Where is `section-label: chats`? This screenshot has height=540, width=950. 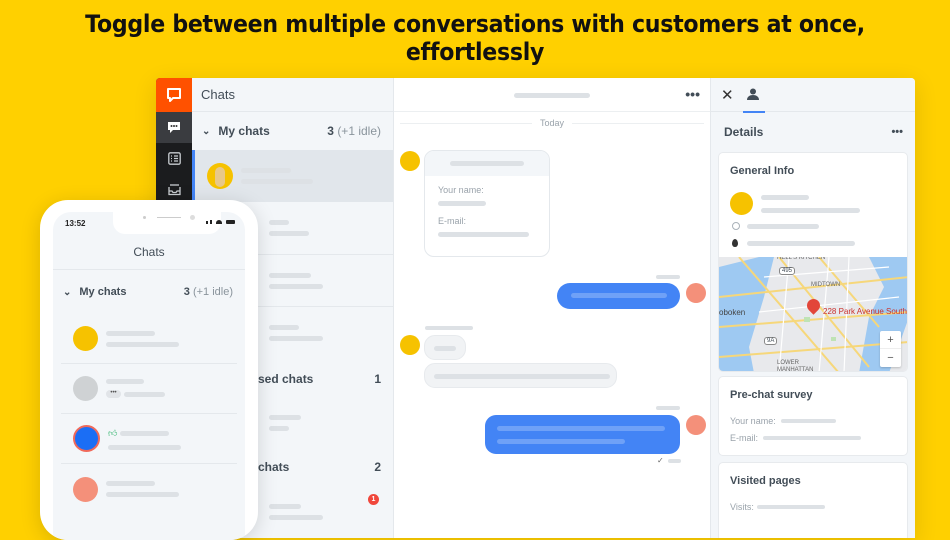
section-label: chats is located at coordinates (274, 467).